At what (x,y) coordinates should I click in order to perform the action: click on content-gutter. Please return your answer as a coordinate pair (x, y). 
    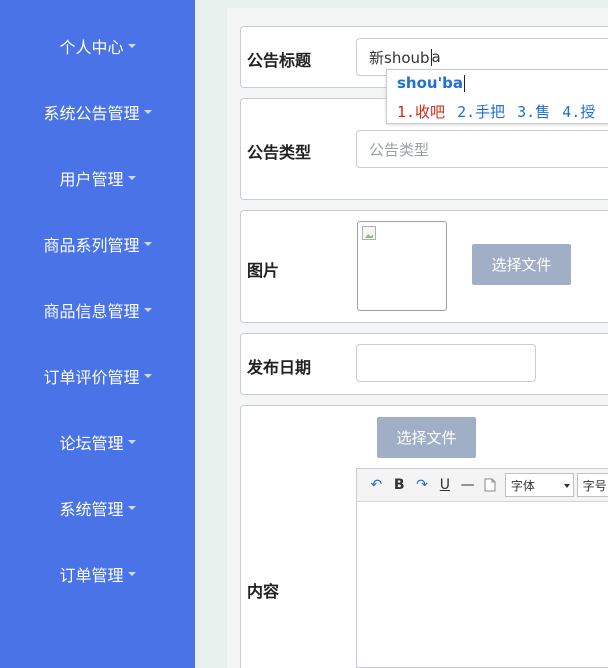
    Looking at the image, I should click on (211, 334).